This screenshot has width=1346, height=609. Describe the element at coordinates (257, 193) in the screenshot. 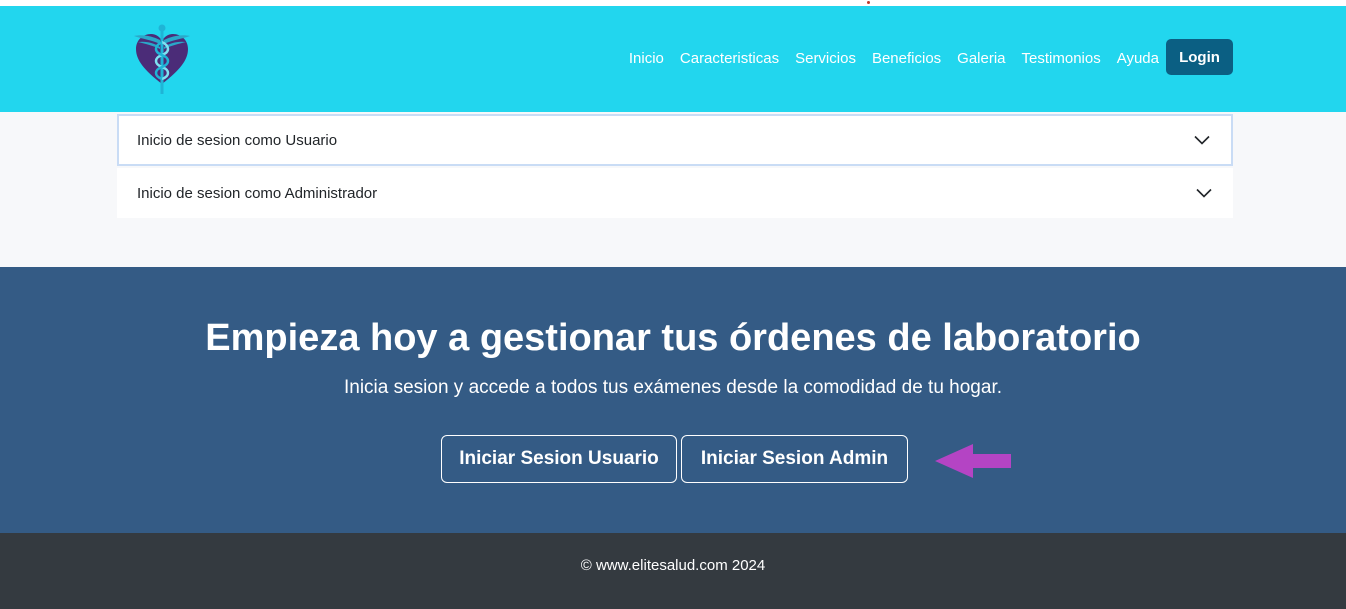

I see `accordion-label-administrador: Inicio de sesion como Administrador` at that location.